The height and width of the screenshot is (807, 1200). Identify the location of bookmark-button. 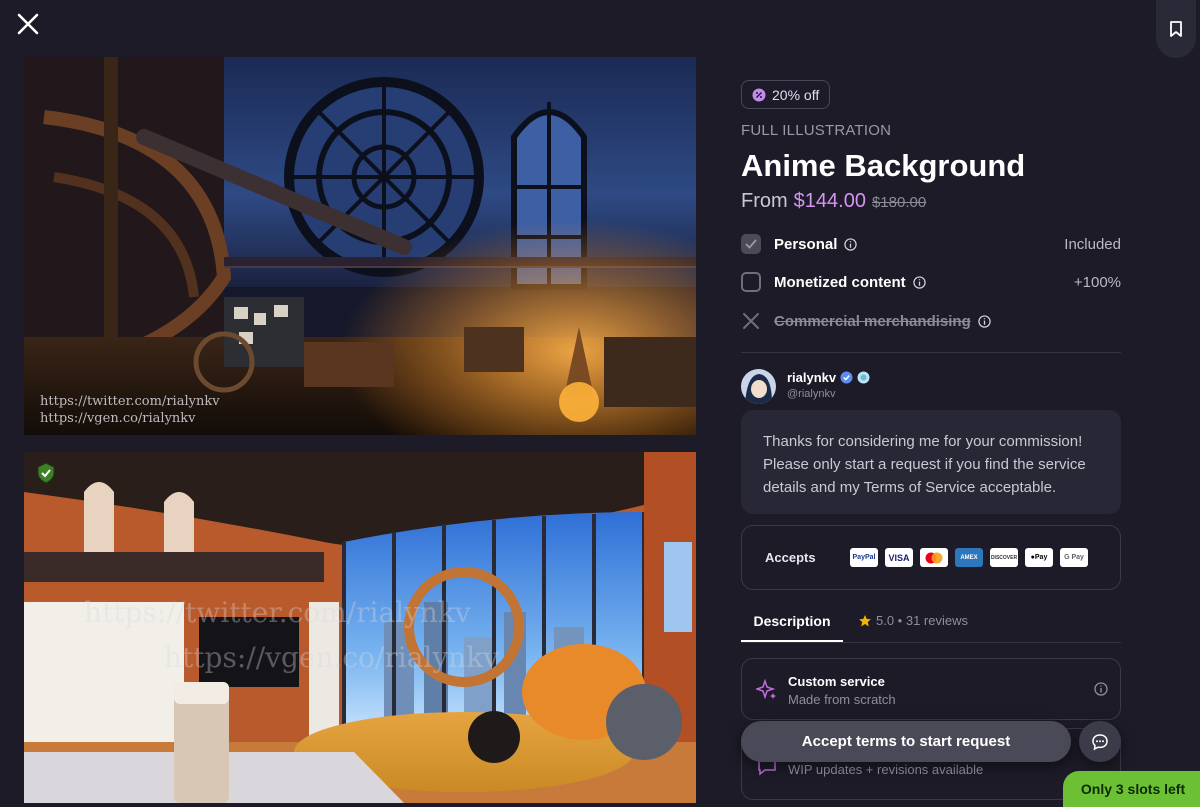
(1176, 29).